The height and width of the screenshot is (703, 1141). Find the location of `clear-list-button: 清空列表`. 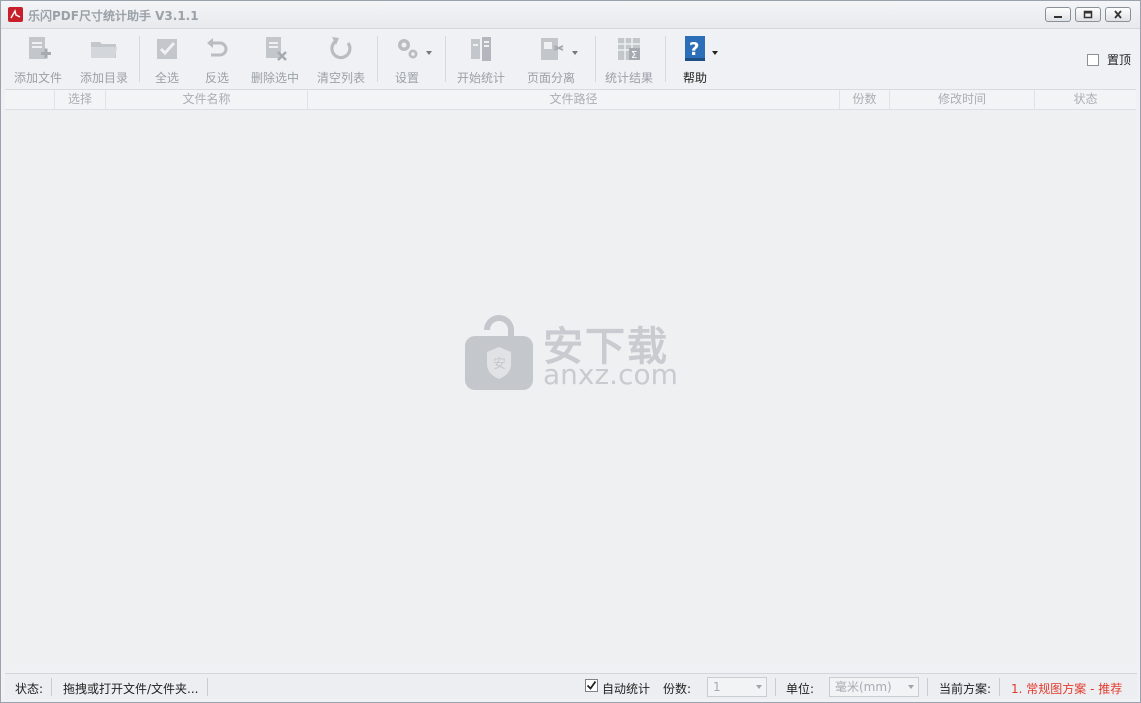

clear-list-button: 清空列表 is located at coordinates (341, 59).